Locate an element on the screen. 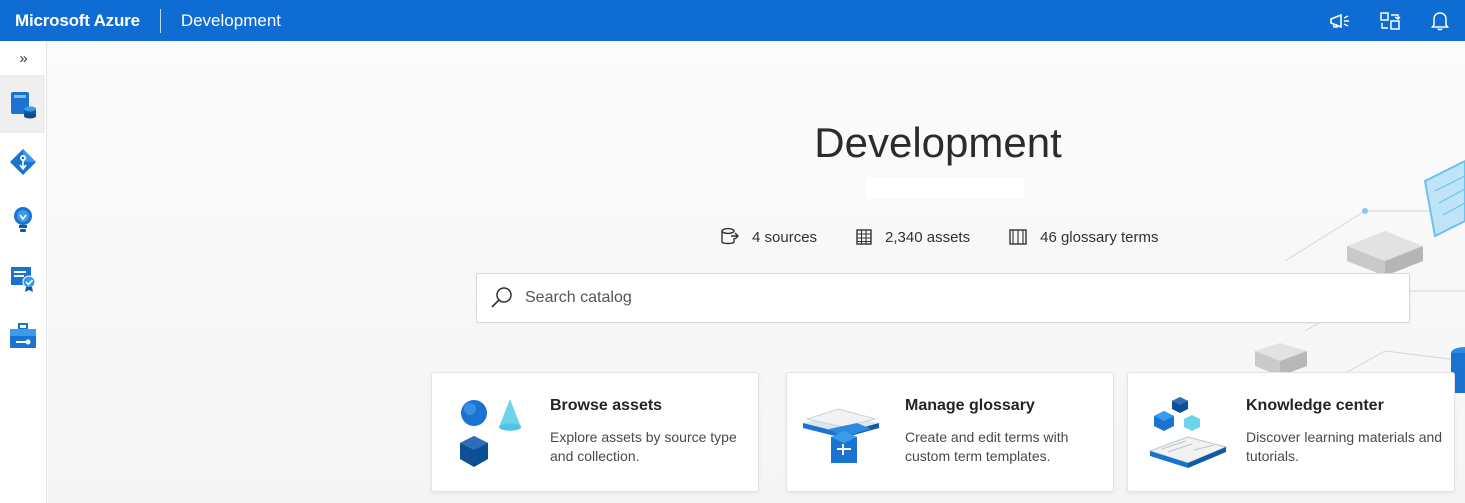 The image size is (1465, 503). knowledge-books-icon is located at coordinates (1188, 432).